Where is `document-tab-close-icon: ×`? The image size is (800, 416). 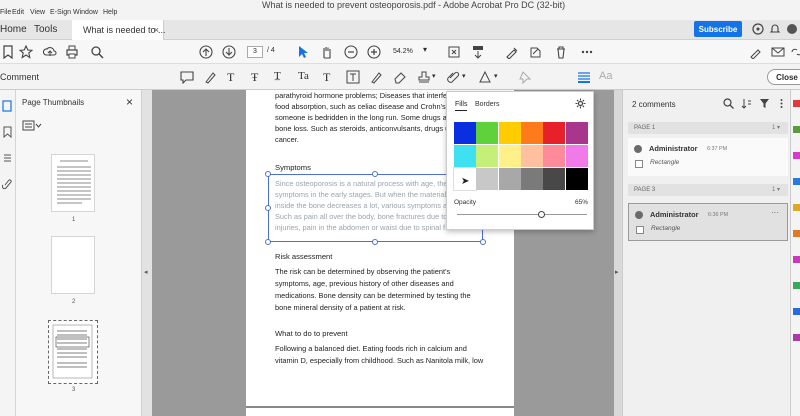
document-tab-close-icon: × is located at coordinates (156, 30).